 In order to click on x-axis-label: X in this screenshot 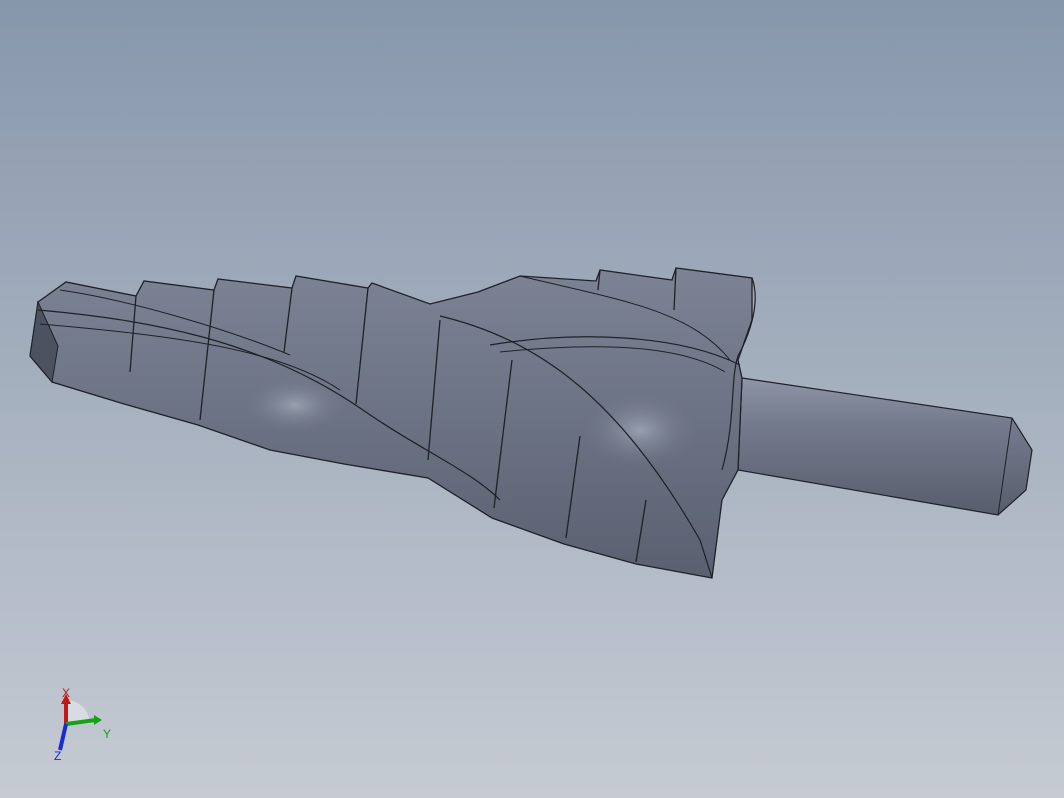, I will do `click(66, 693)`.